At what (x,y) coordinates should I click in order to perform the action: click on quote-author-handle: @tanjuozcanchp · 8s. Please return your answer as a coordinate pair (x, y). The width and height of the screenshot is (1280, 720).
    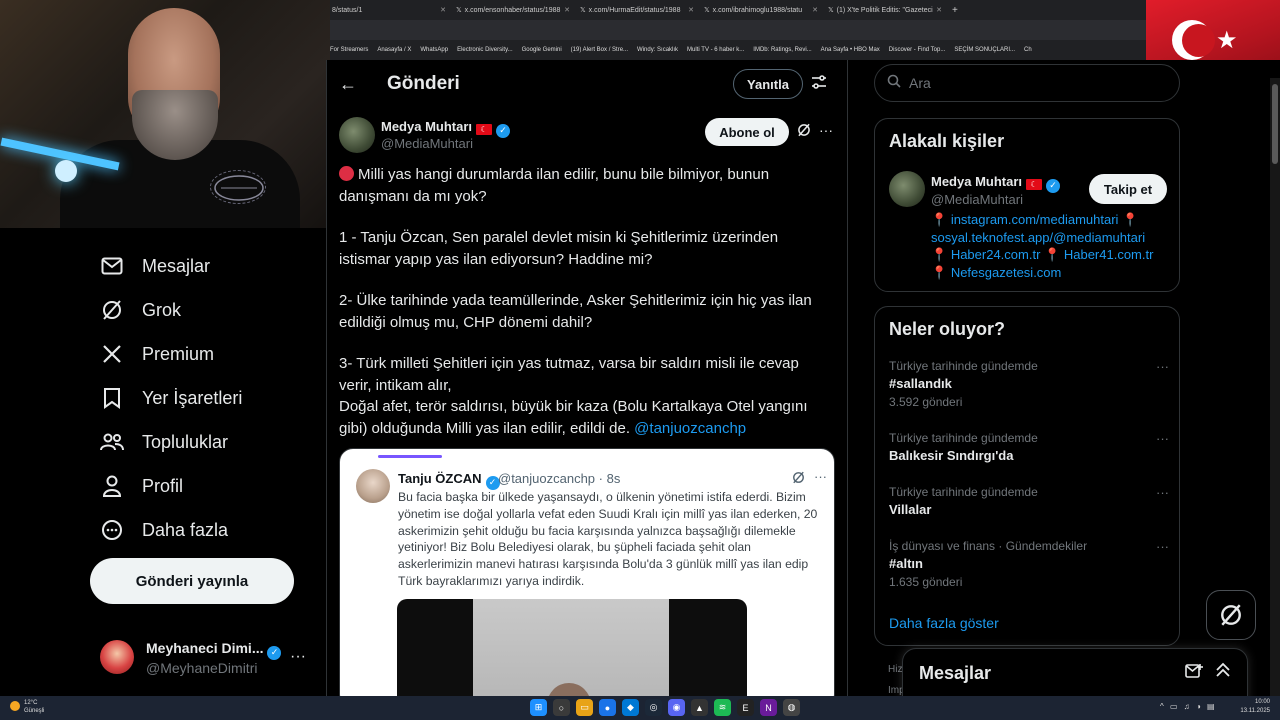
    Looking at the image, I should click on (559, 478).